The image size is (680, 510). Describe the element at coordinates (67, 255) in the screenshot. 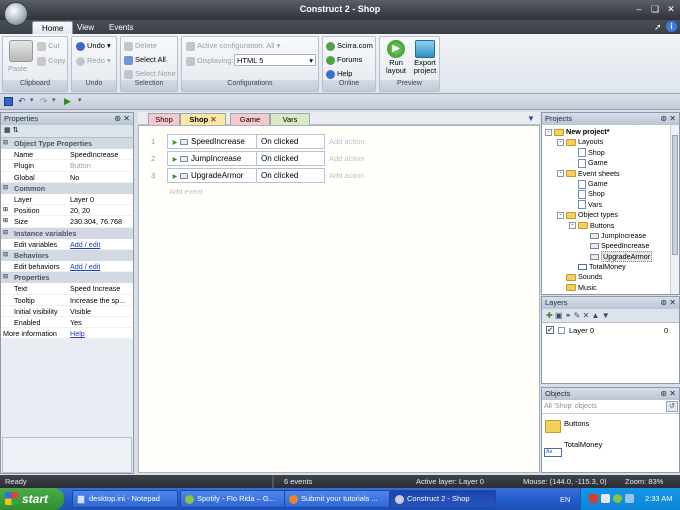

I see `property-category: ⊟ Behaviors` at that location.